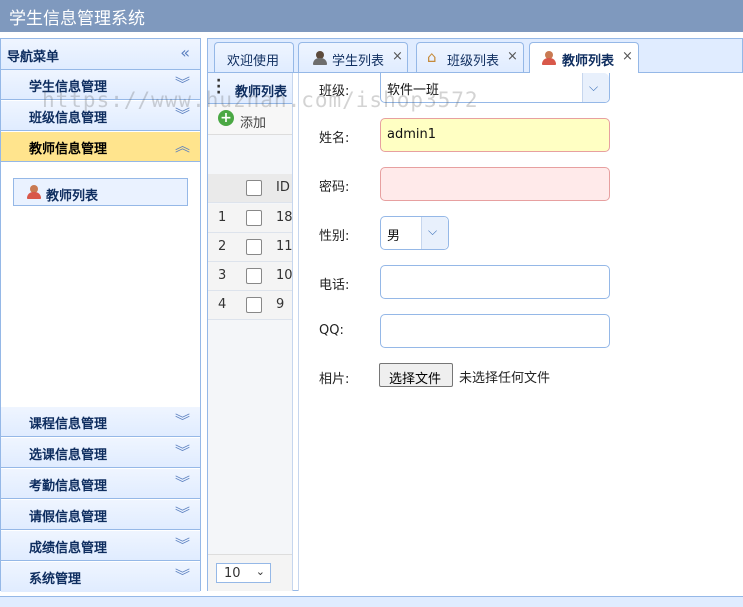 The width and height of the screenshot is (743, 607). Describe the element at coordinates (432, 57) in the screenshot. I see `house-icon: ⌂` at that location.